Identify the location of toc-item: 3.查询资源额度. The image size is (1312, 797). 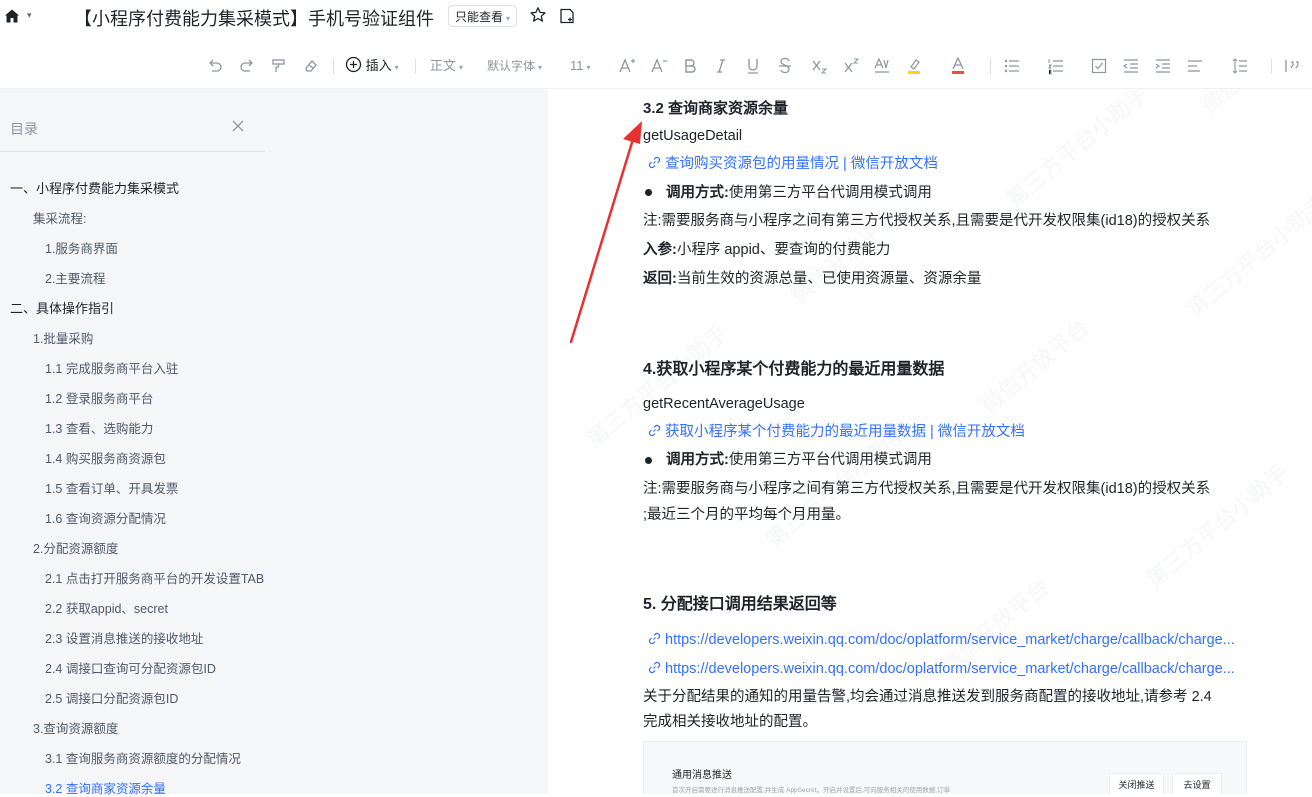
(75, 729).